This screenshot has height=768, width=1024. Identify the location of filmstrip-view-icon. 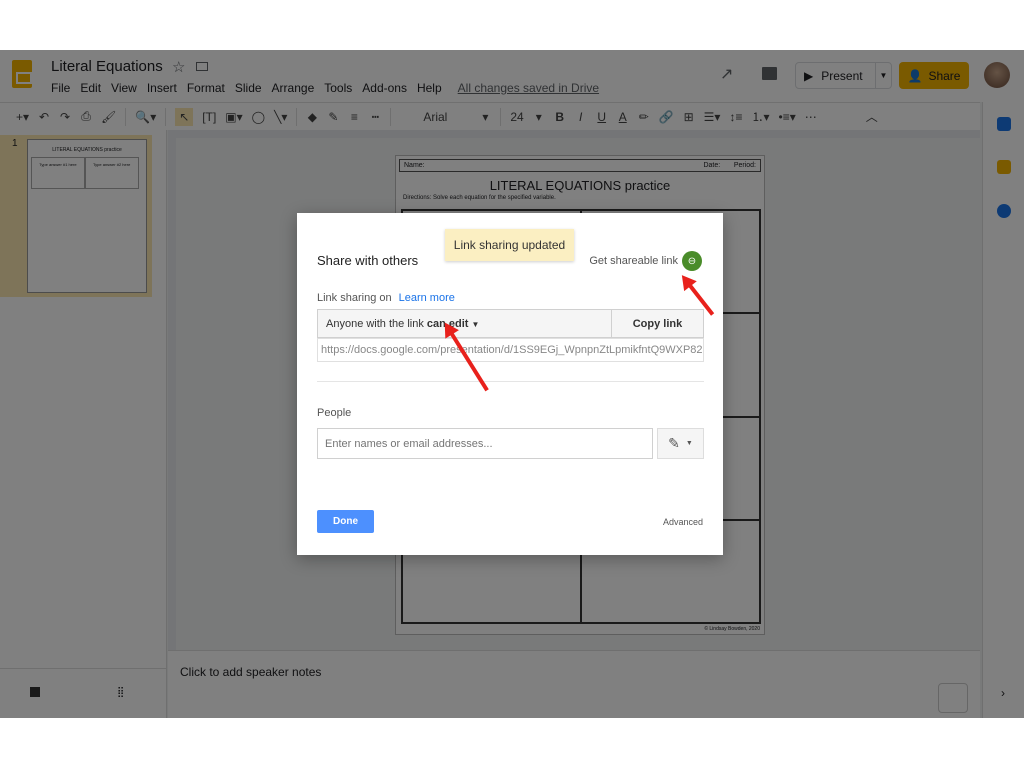
(35, 692).